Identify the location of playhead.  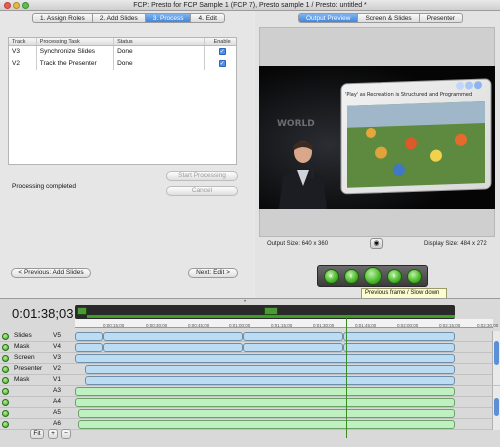
(346, 377).